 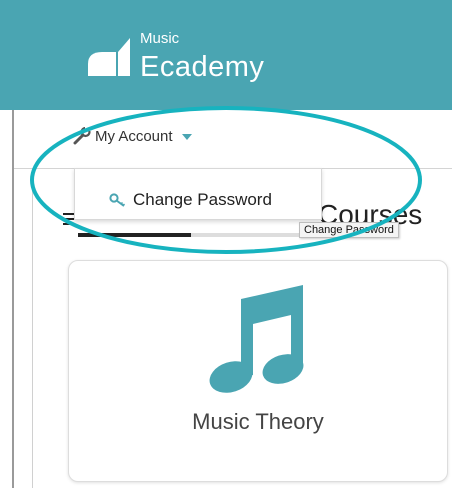 I want to click on logo-text-small: Music, so click(x=160, y=38).